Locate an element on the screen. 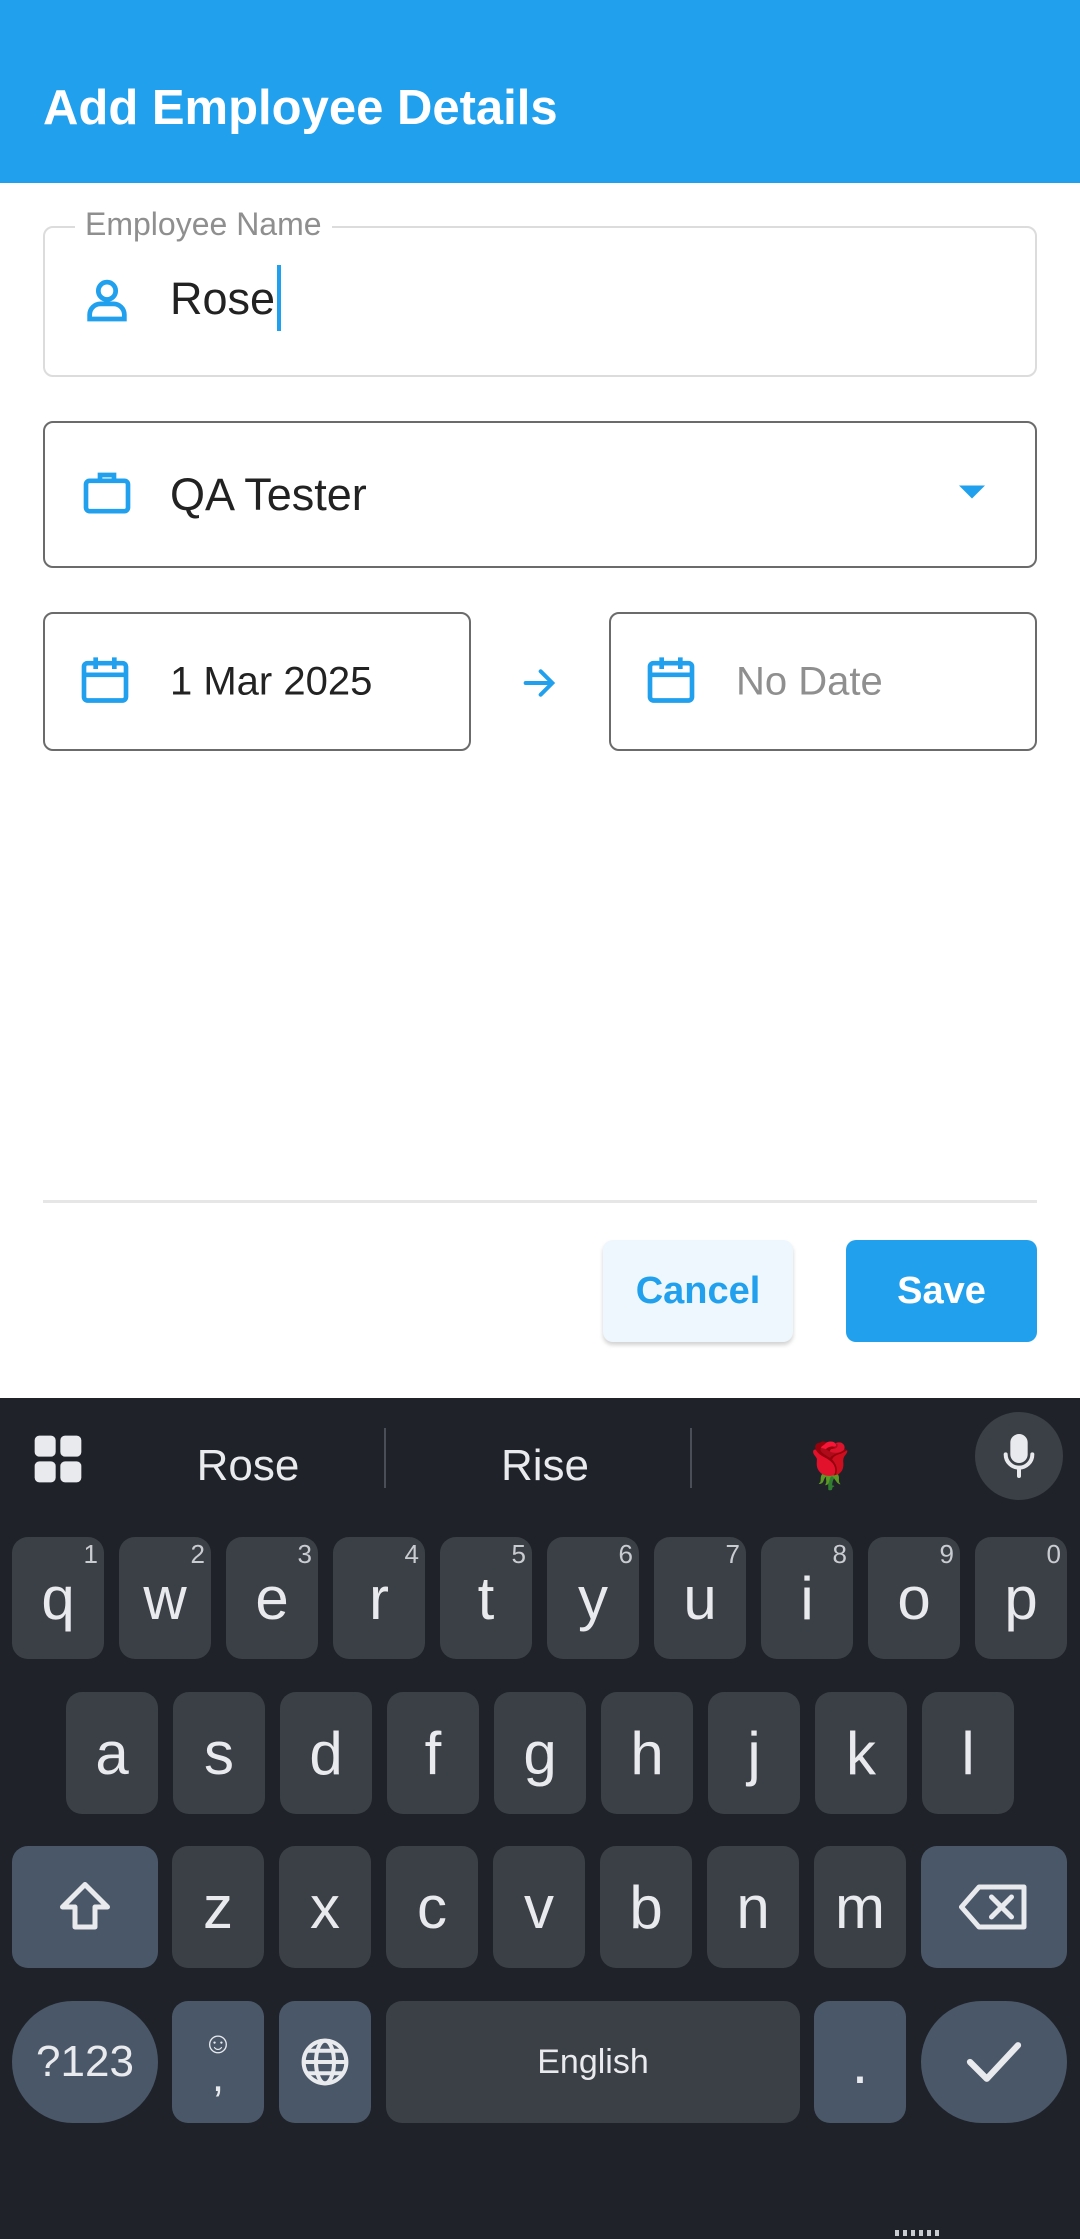  microphone-button is located at coordinates (1019, 1456).